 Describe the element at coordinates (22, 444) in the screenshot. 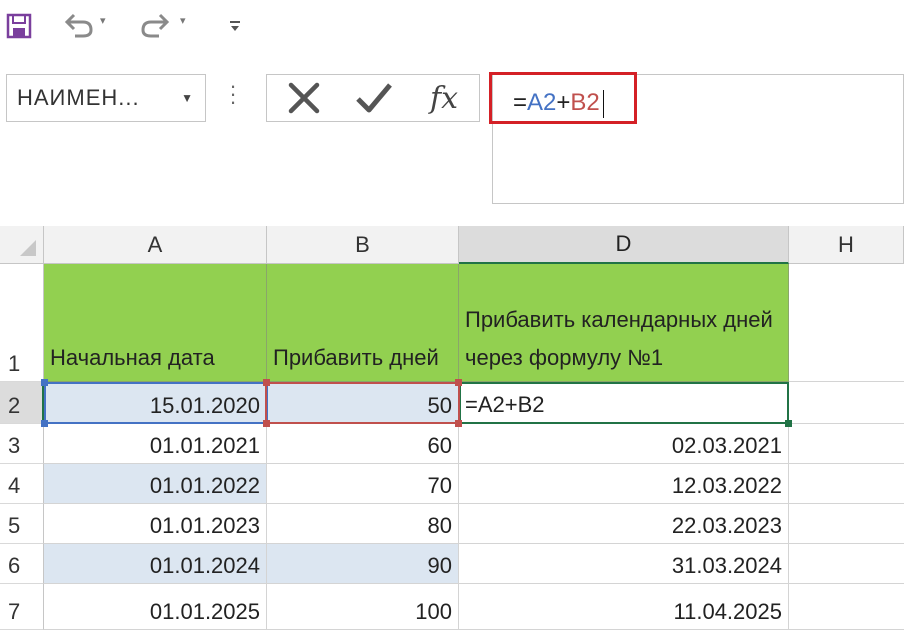

I see `row-header-3: 3` at that location.